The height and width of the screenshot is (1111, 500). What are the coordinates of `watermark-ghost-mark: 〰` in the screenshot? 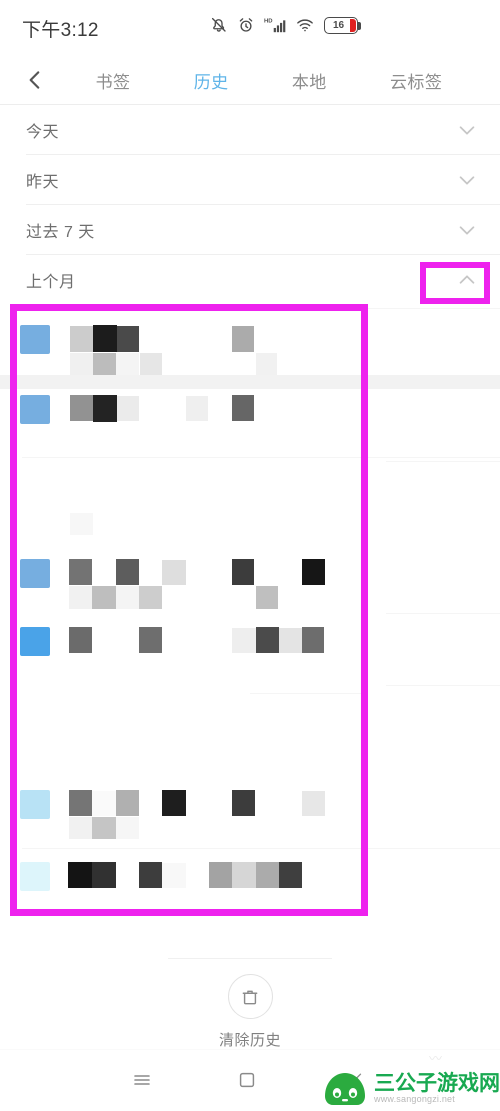 It's located at (435, 1058).